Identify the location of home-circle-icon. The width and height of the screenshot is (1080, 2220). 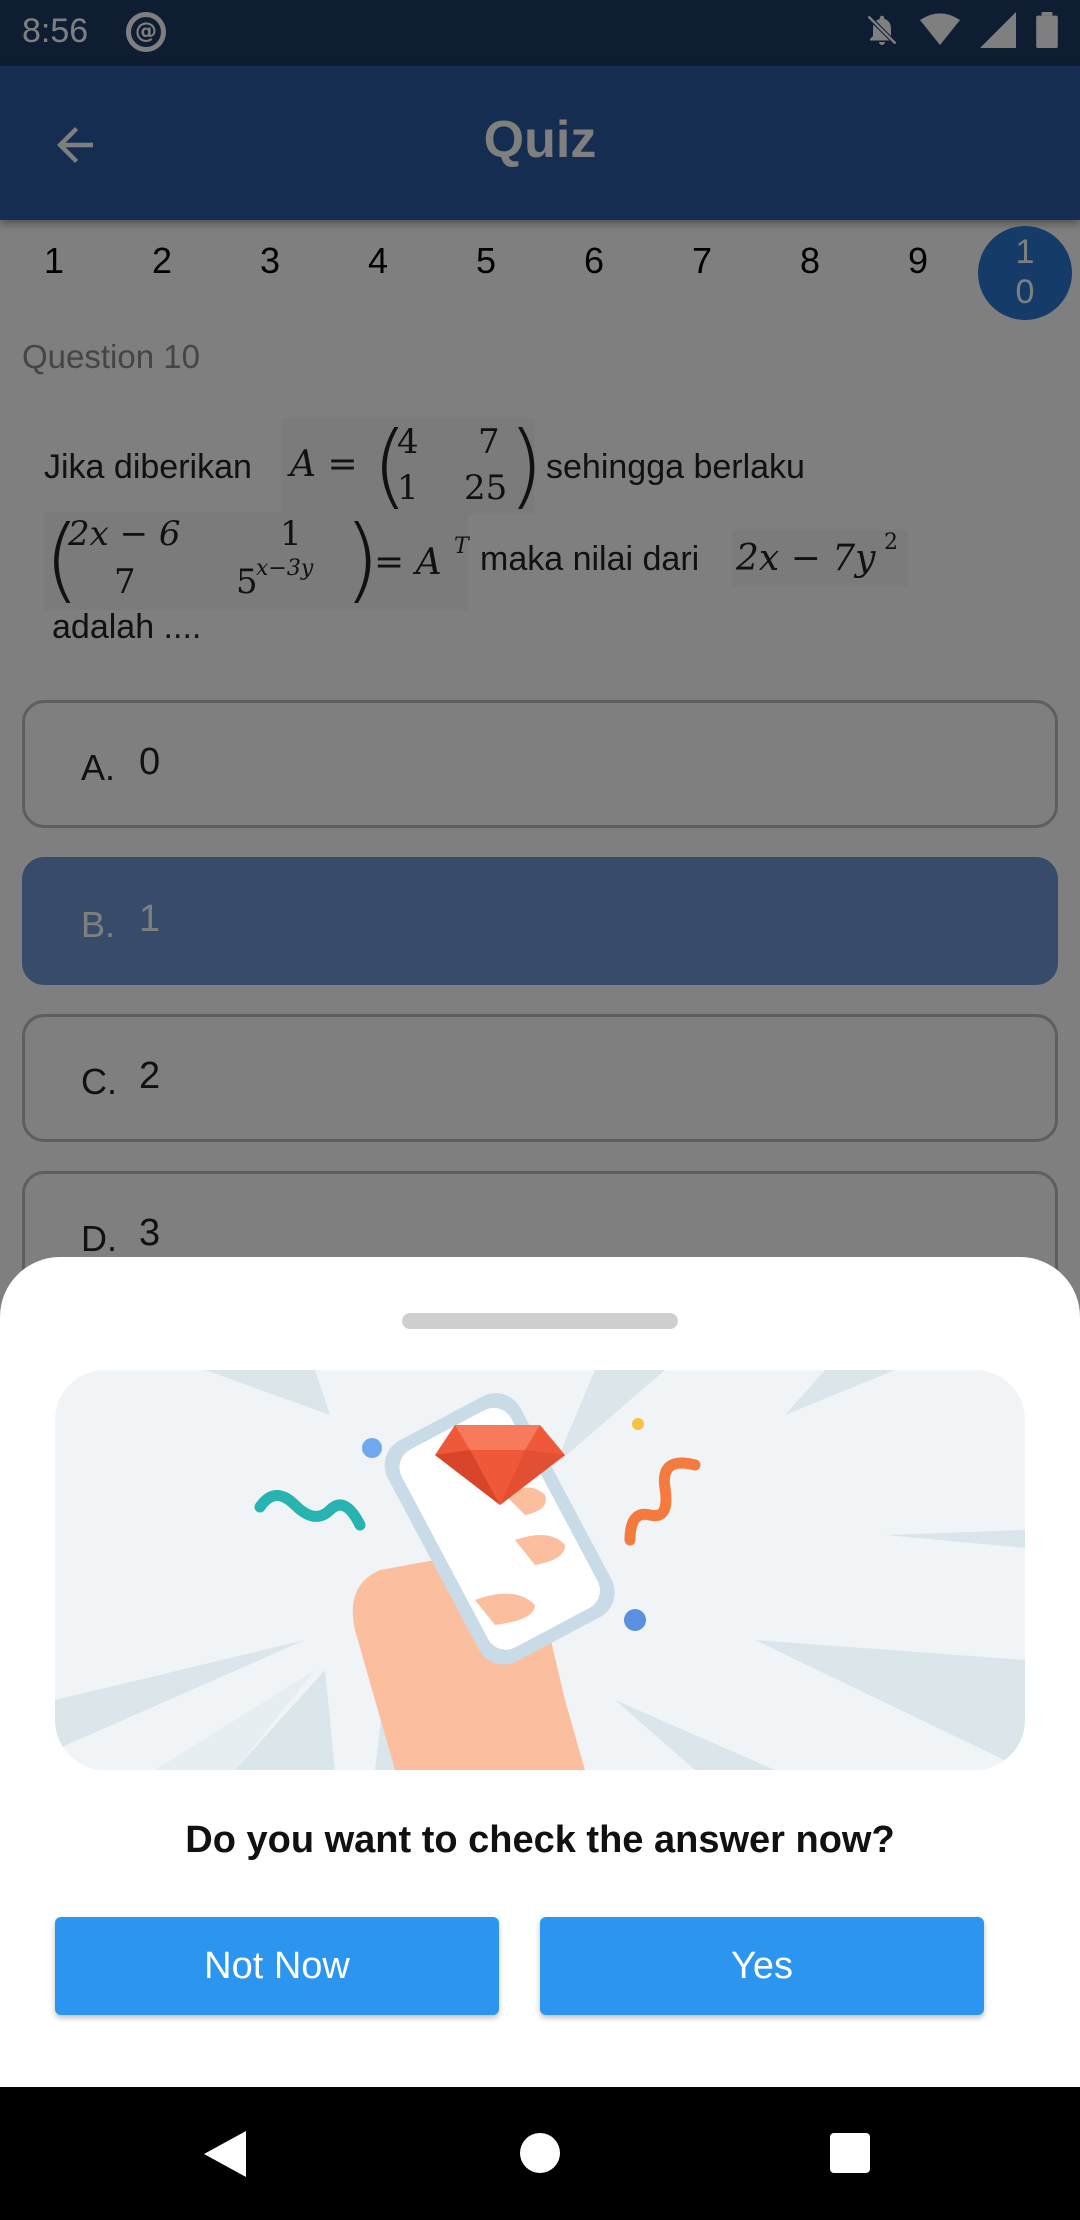
(540, 2153).